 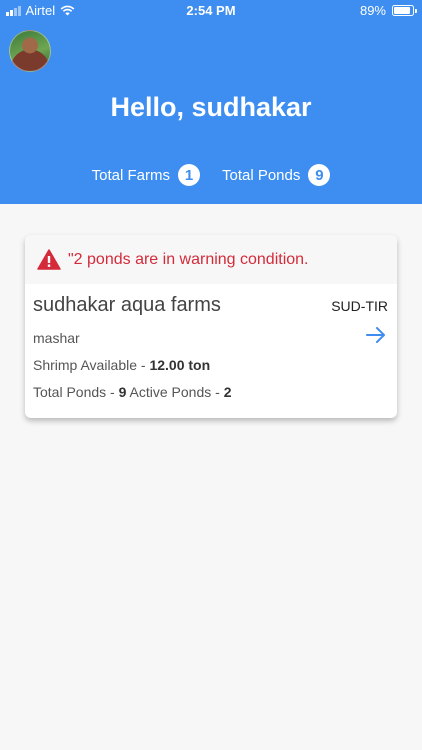 What do you see at coordinates (30, 51) in the screenshot?
I see `avatar` at bounding box center [30, 51].